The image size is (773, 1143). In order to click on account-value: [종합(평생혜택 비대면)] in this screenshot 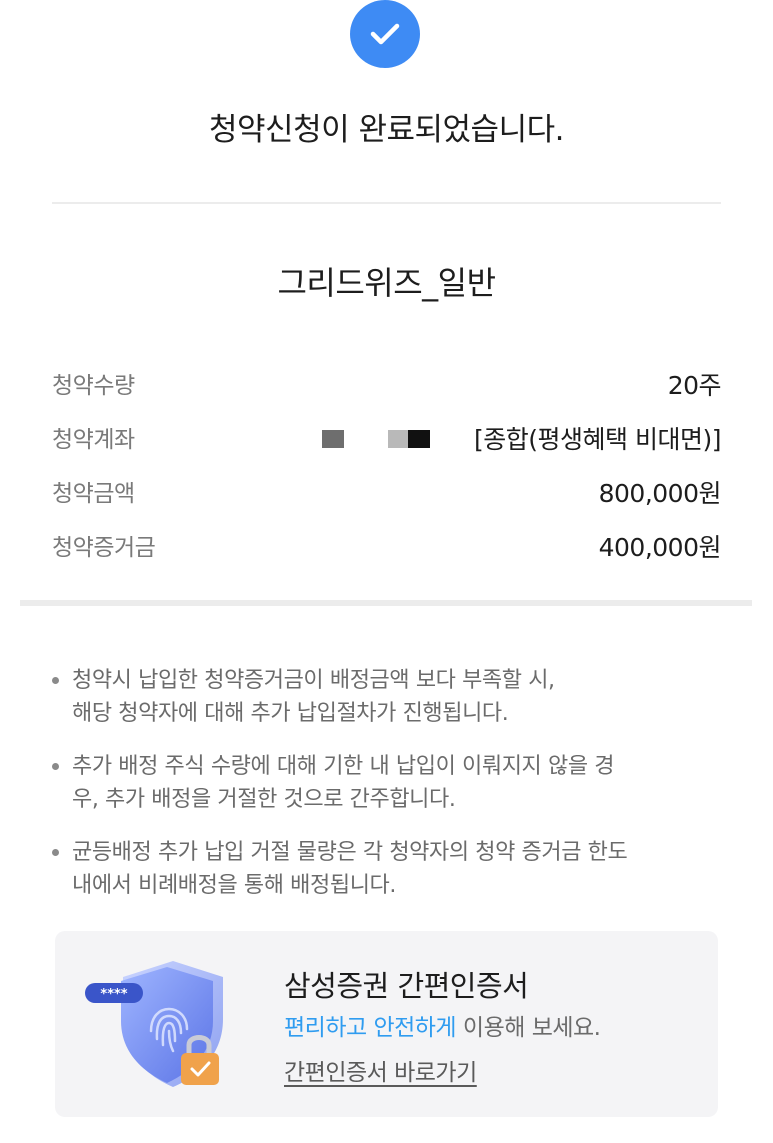, I will do `click(597, 439)`.